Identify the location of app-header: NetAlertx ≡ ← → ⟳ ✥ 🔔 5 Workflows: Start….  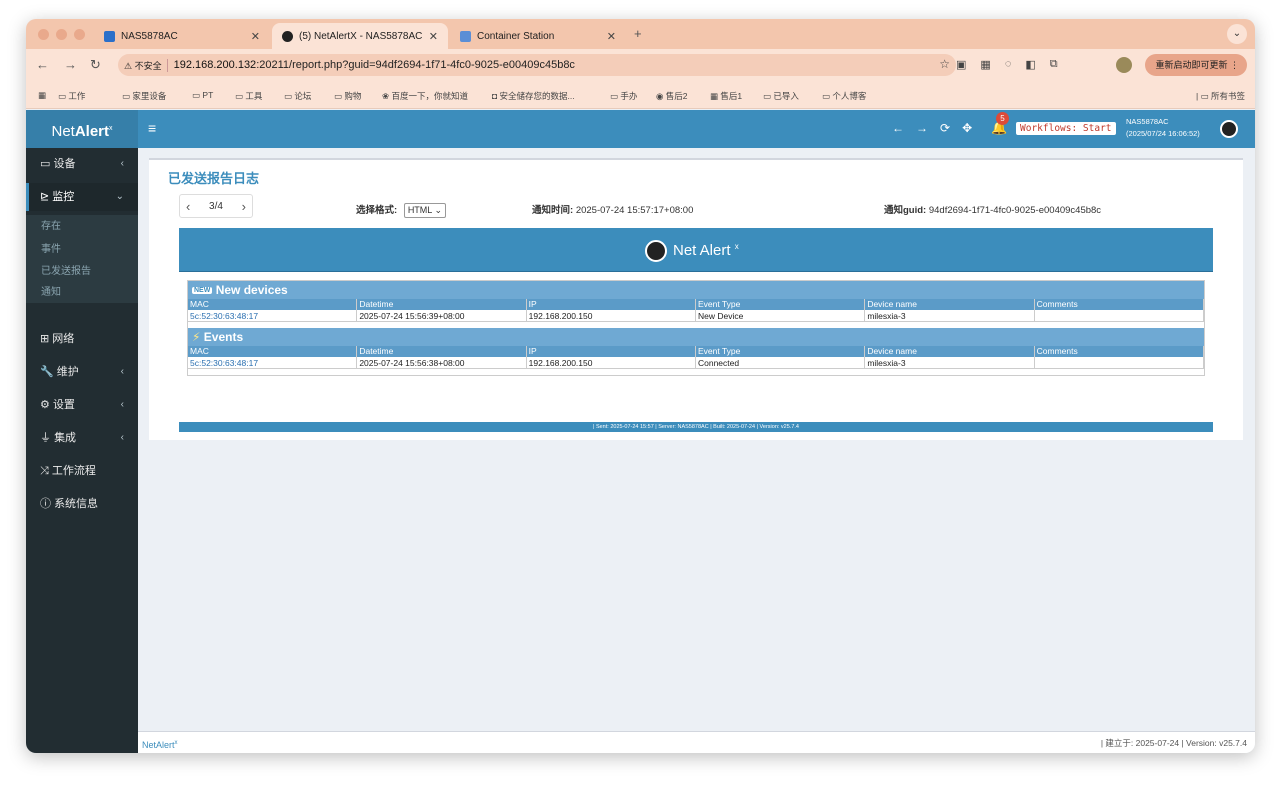
(640, 129).